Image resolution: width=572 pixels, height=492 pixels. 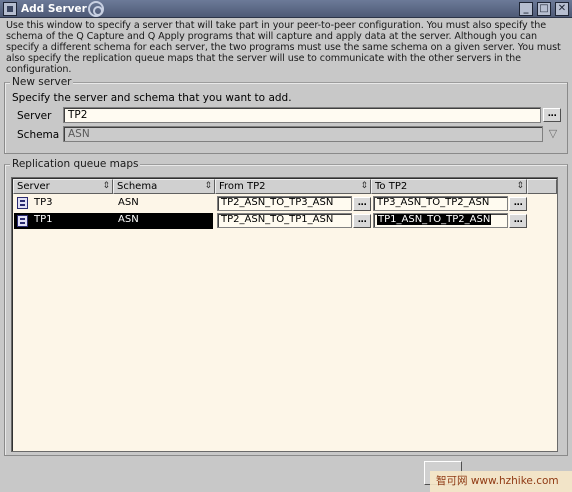 I want to click on column-header-to: To TP2 ⇕, so click(x=449, y=186).